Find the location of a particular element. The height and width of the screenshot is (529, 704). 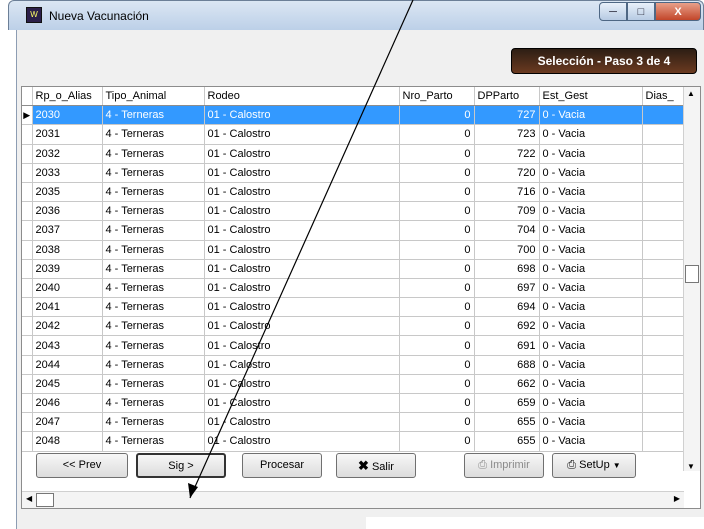

table-cell: 691 is located at coordinates (507, 345).